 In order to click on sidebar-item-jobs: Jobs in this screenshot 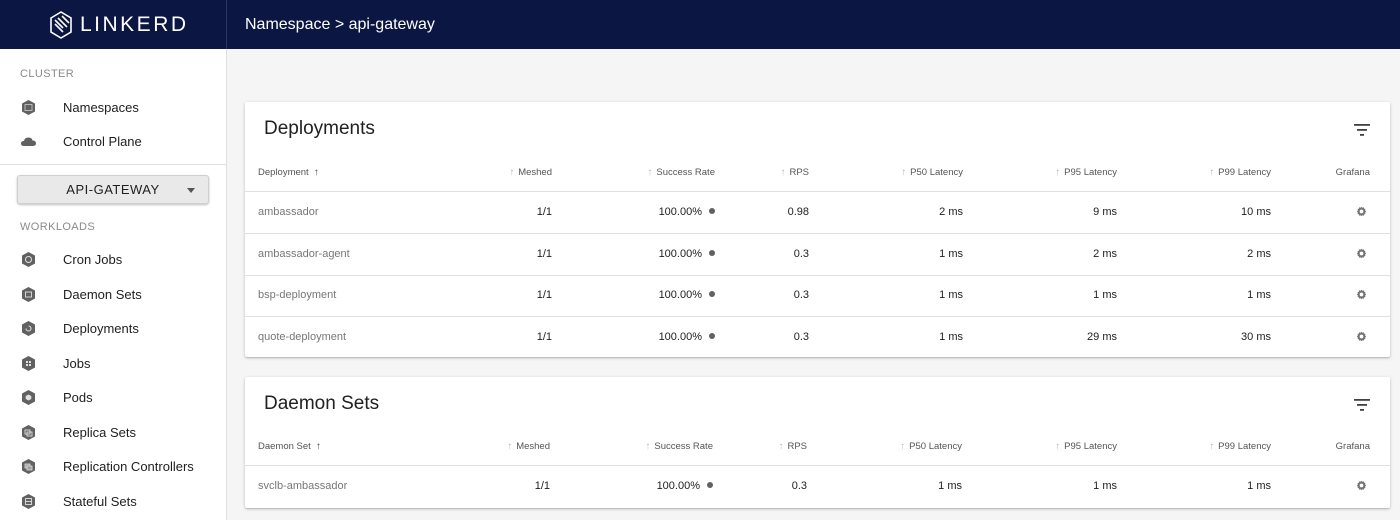, I will do `click(113, 363)`.